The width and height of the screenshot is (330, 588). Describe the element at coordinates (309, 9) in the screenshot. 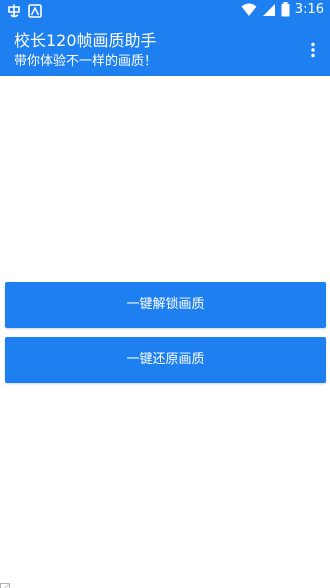

I see `status-time: 3:16` at that location.